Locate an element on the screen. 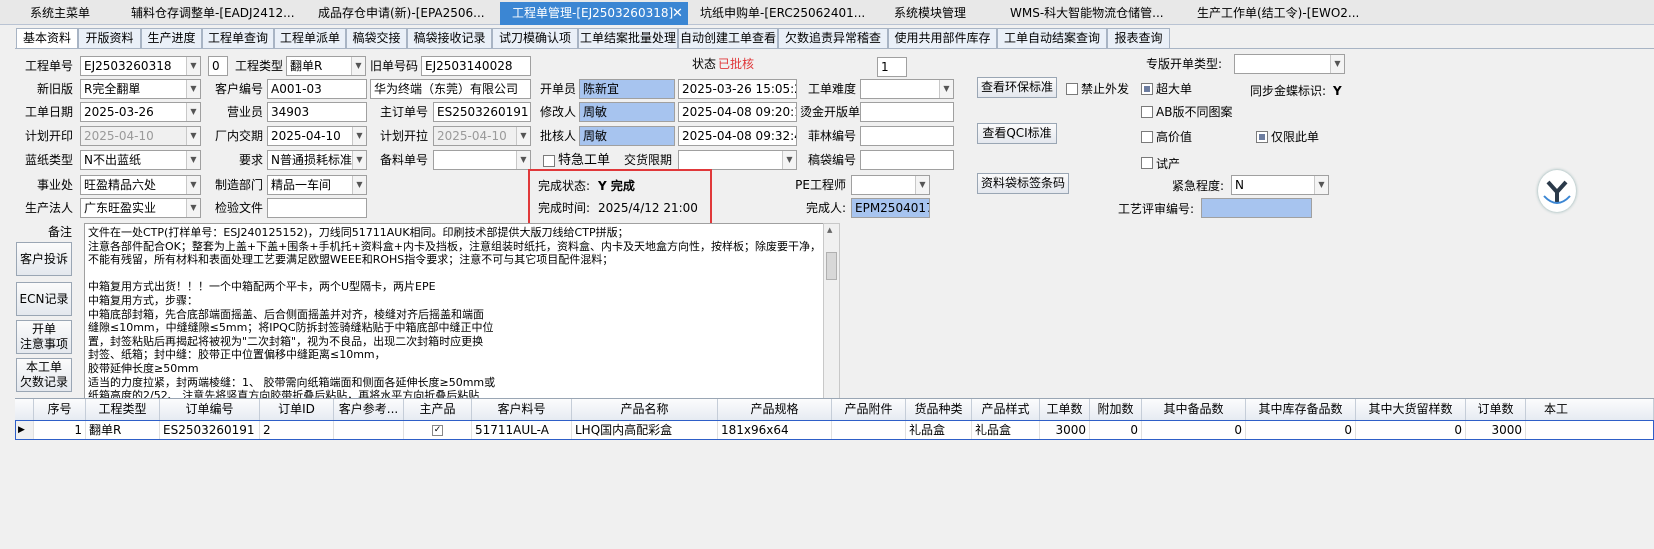 This screenshot has height=549, width=1654. col-header: 客户料号 is located at coordinates (522, 409).